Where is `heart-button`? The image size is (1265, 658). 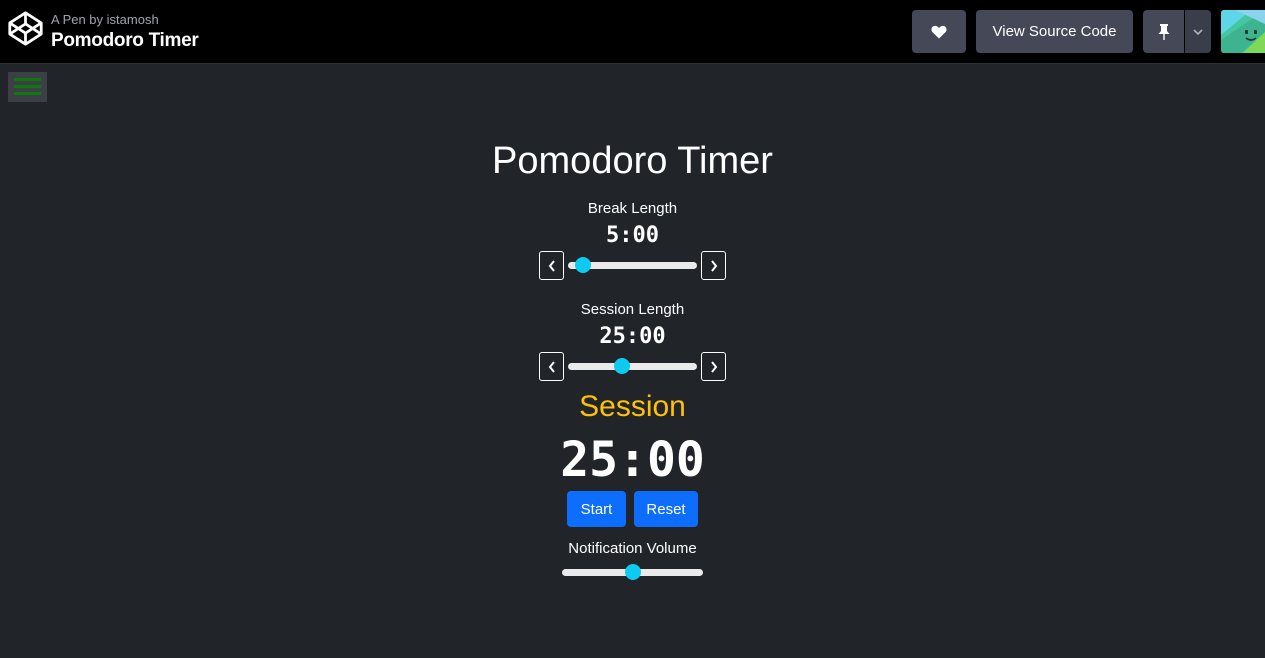 heart-button is located at coordinates (939, 31).